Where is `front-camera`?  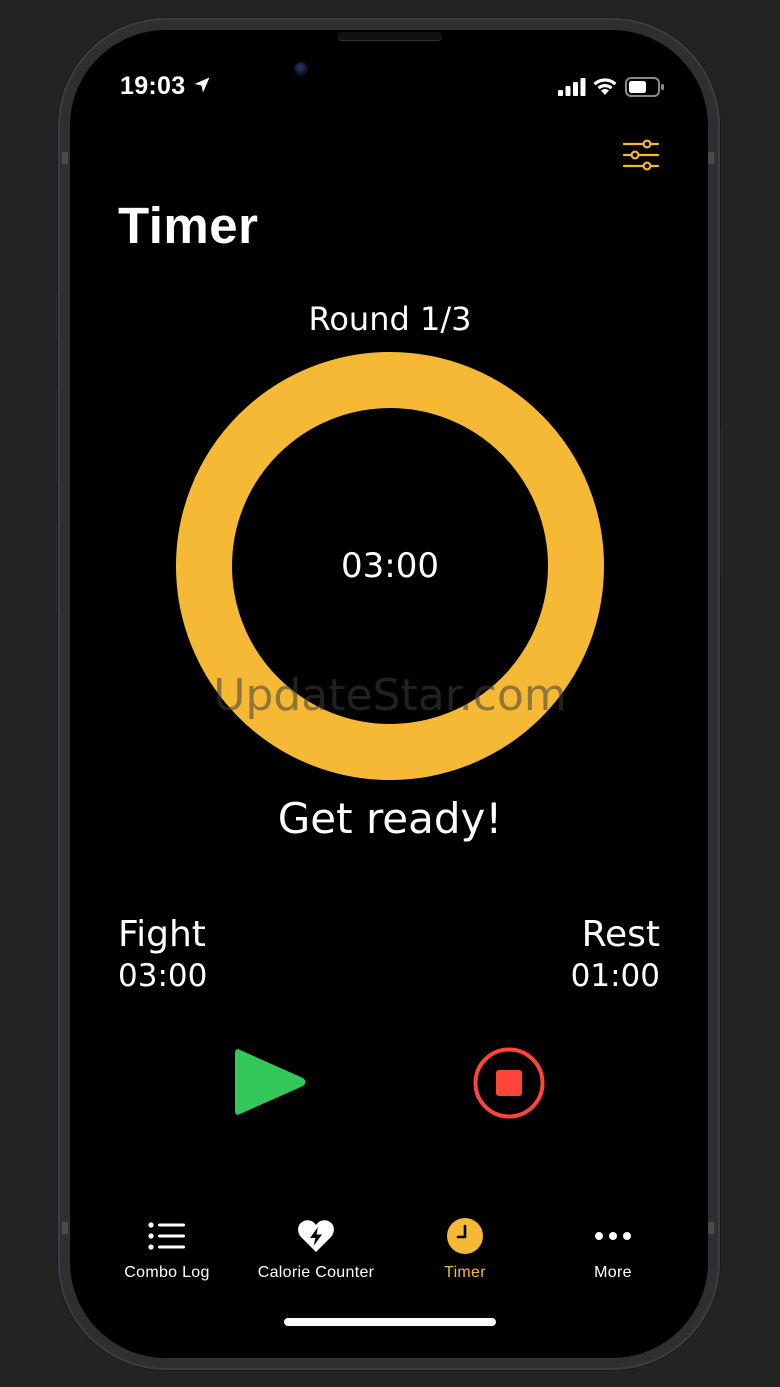 front-camera is located at coordinates (301, 69).